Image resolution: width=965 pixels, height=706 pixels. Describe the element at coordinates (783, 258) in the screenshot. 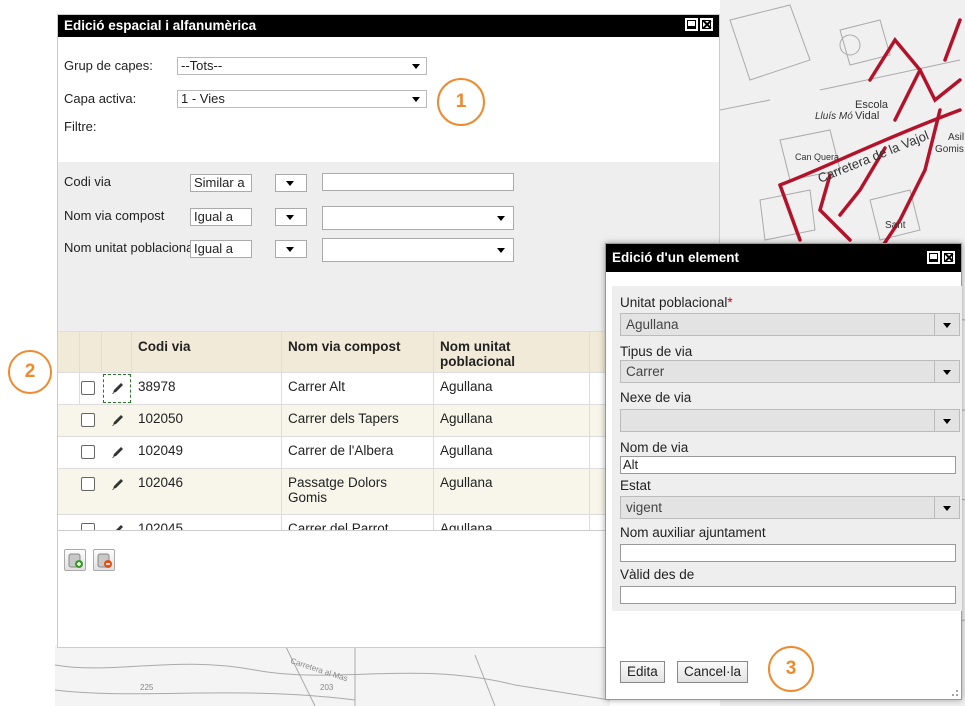

I see `dialog-titlebar: Edició d'un element` at that location.